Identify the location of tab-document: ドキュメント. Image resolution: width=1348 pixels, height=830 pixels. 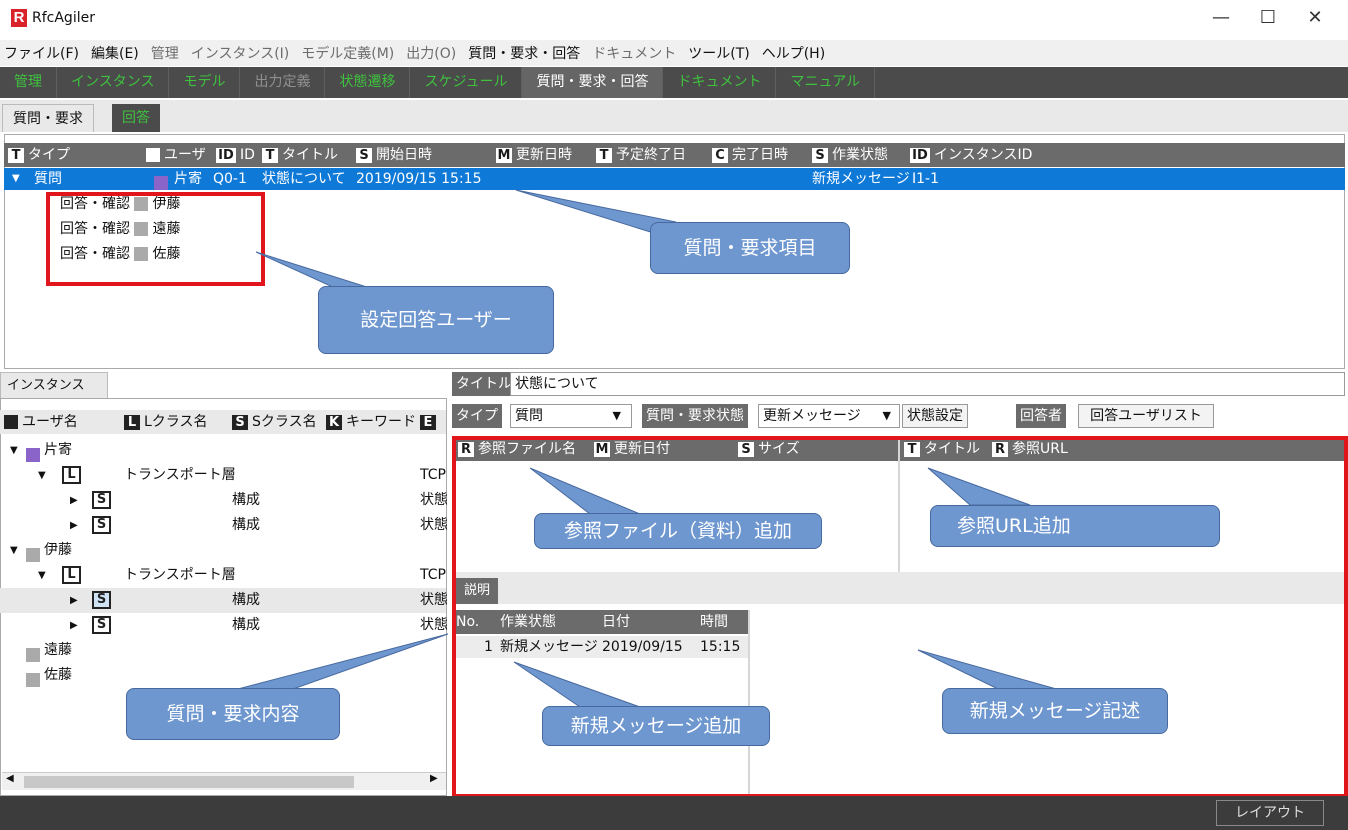
(720, 82).